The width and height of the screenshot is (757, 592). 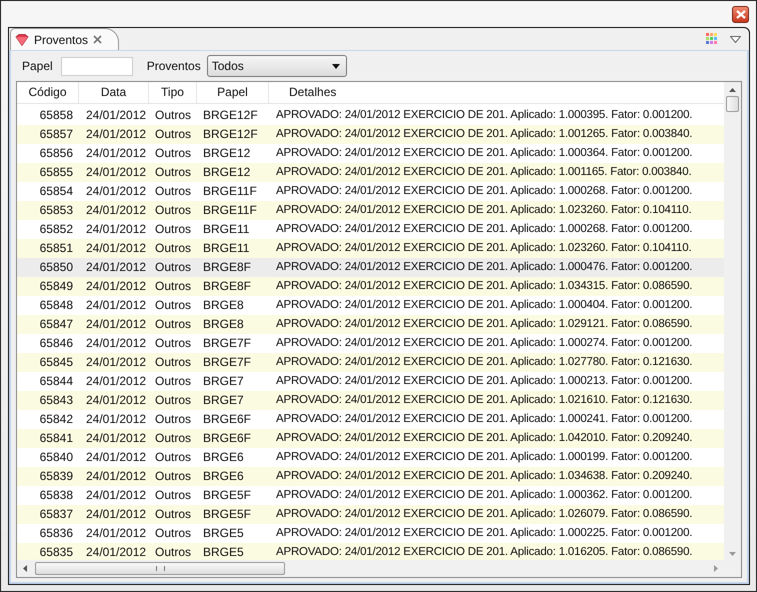 What do you see at coordinates (712, 39) in the screenshot?
I see `grid-icon` at bounding box center [712, 39].